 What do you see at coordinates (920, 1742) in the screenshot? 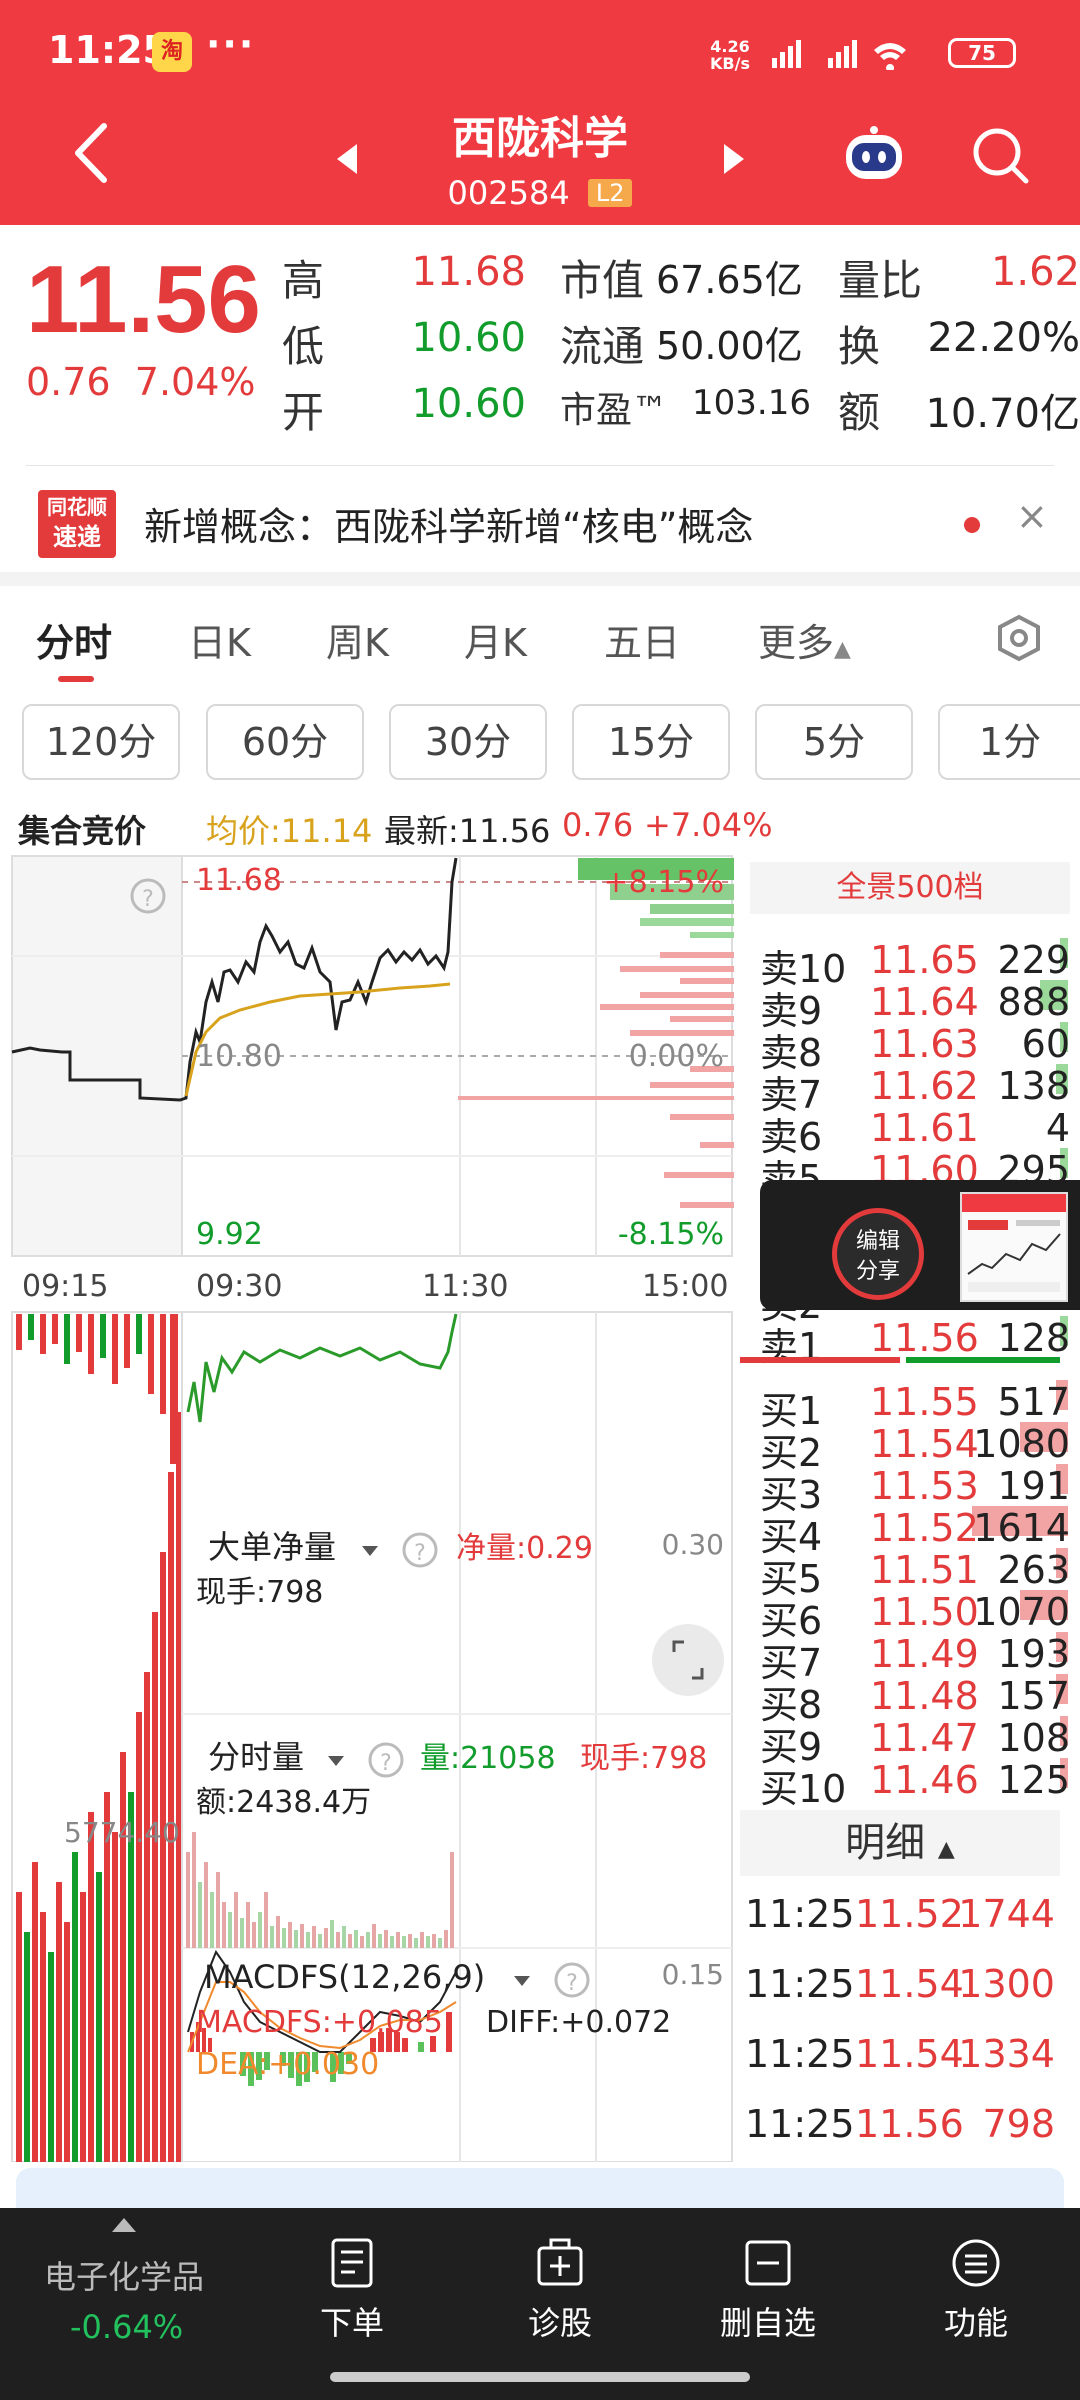
I see `bid-row: 买9 11.47 108` at bounding box center [920, 1742].